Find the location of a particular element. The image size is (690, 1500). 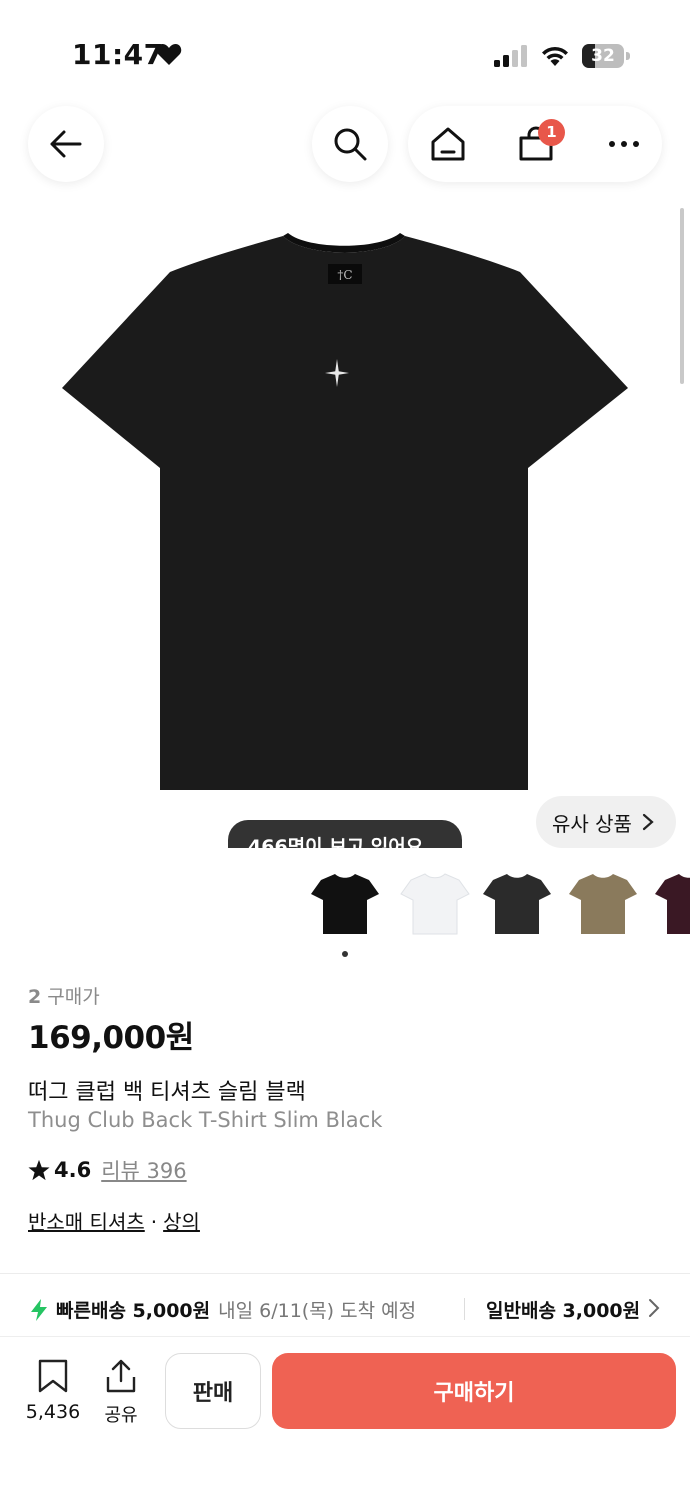

search-button is located at coordinates (350, 144).